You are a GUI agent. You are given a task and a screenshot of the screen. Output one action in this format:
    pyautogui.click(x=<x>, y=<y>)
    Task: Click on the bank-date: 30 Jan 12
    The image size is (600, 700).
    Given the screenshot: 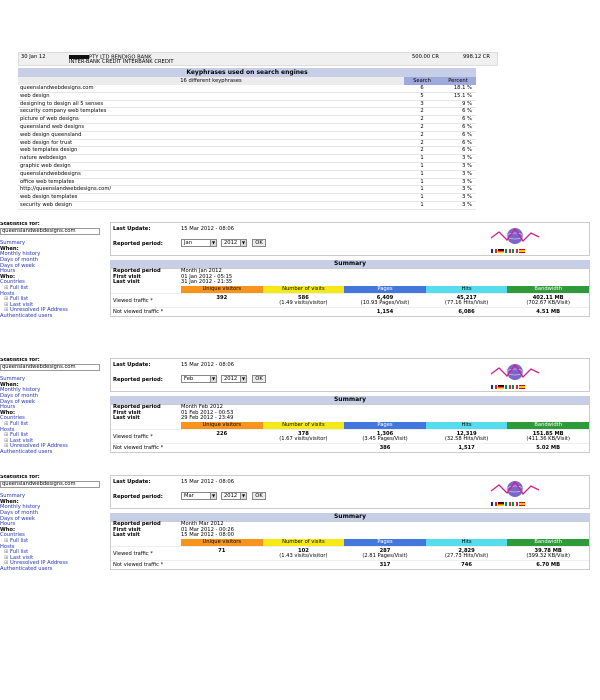 What is the action you would take?
    pyautogui.click(x=33, y=57)
    